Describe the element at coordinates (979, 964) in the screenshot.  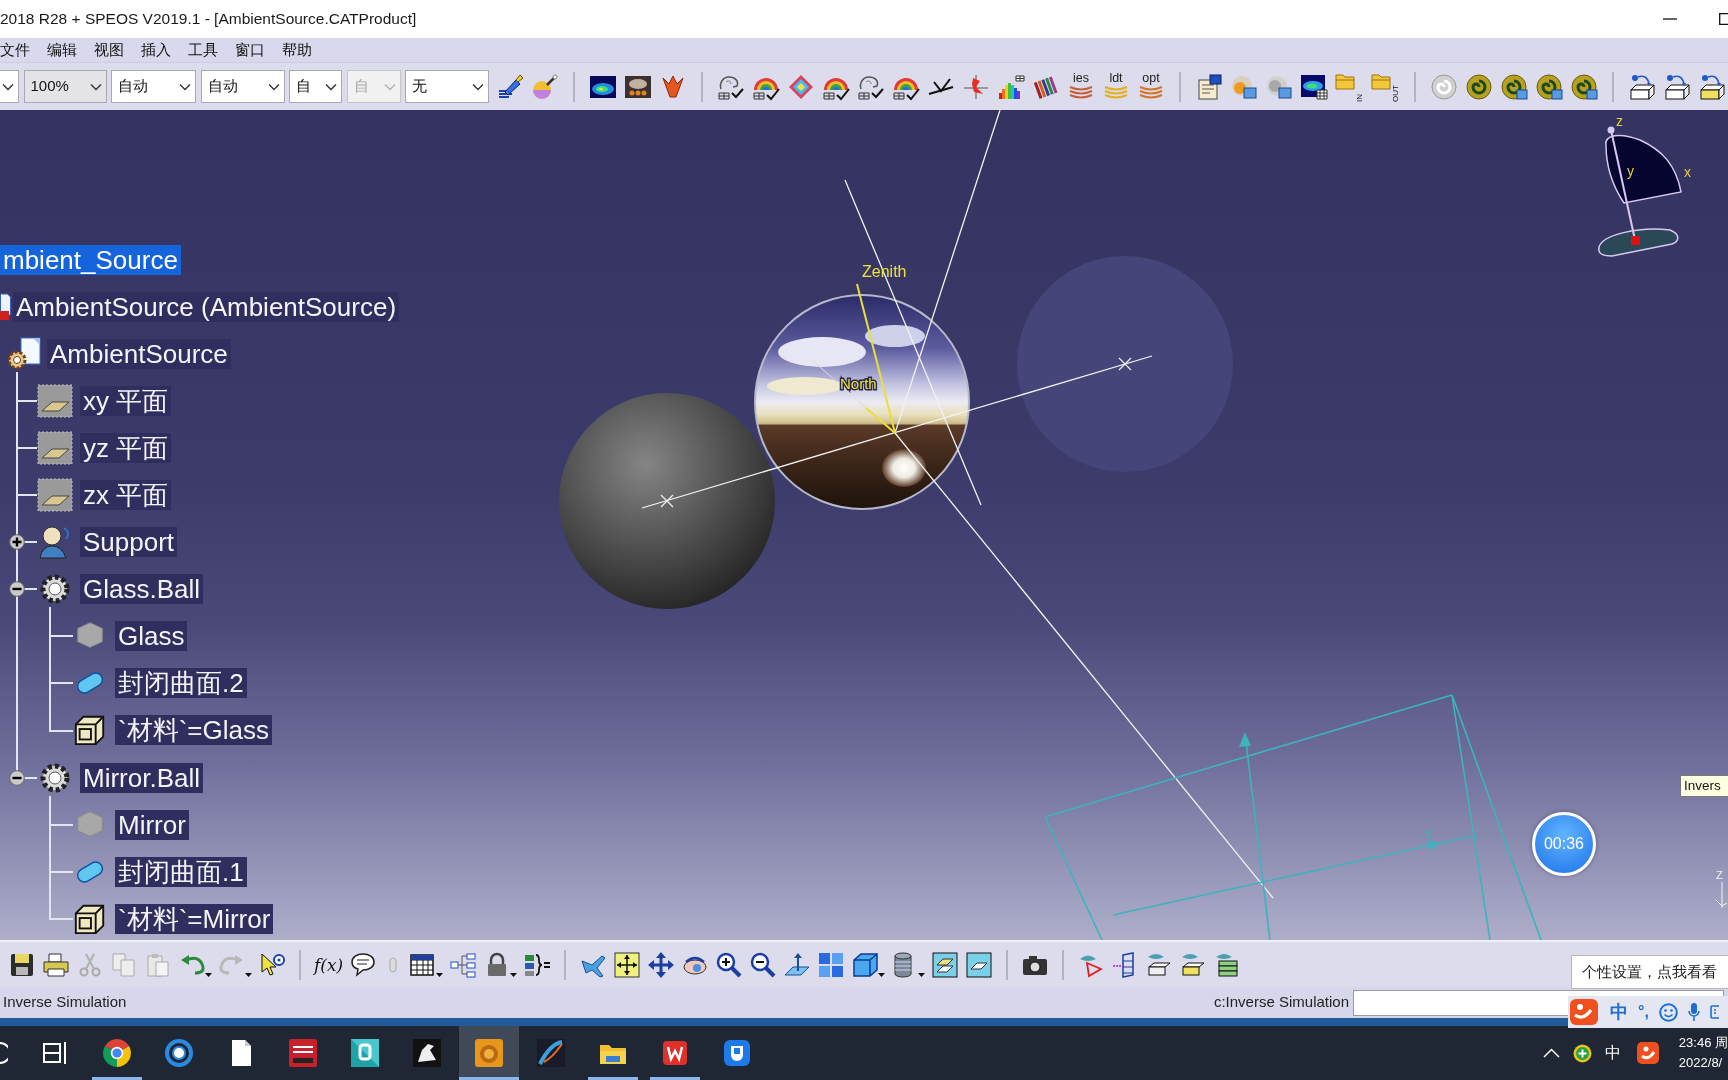
I see `layer-icon` at that location.